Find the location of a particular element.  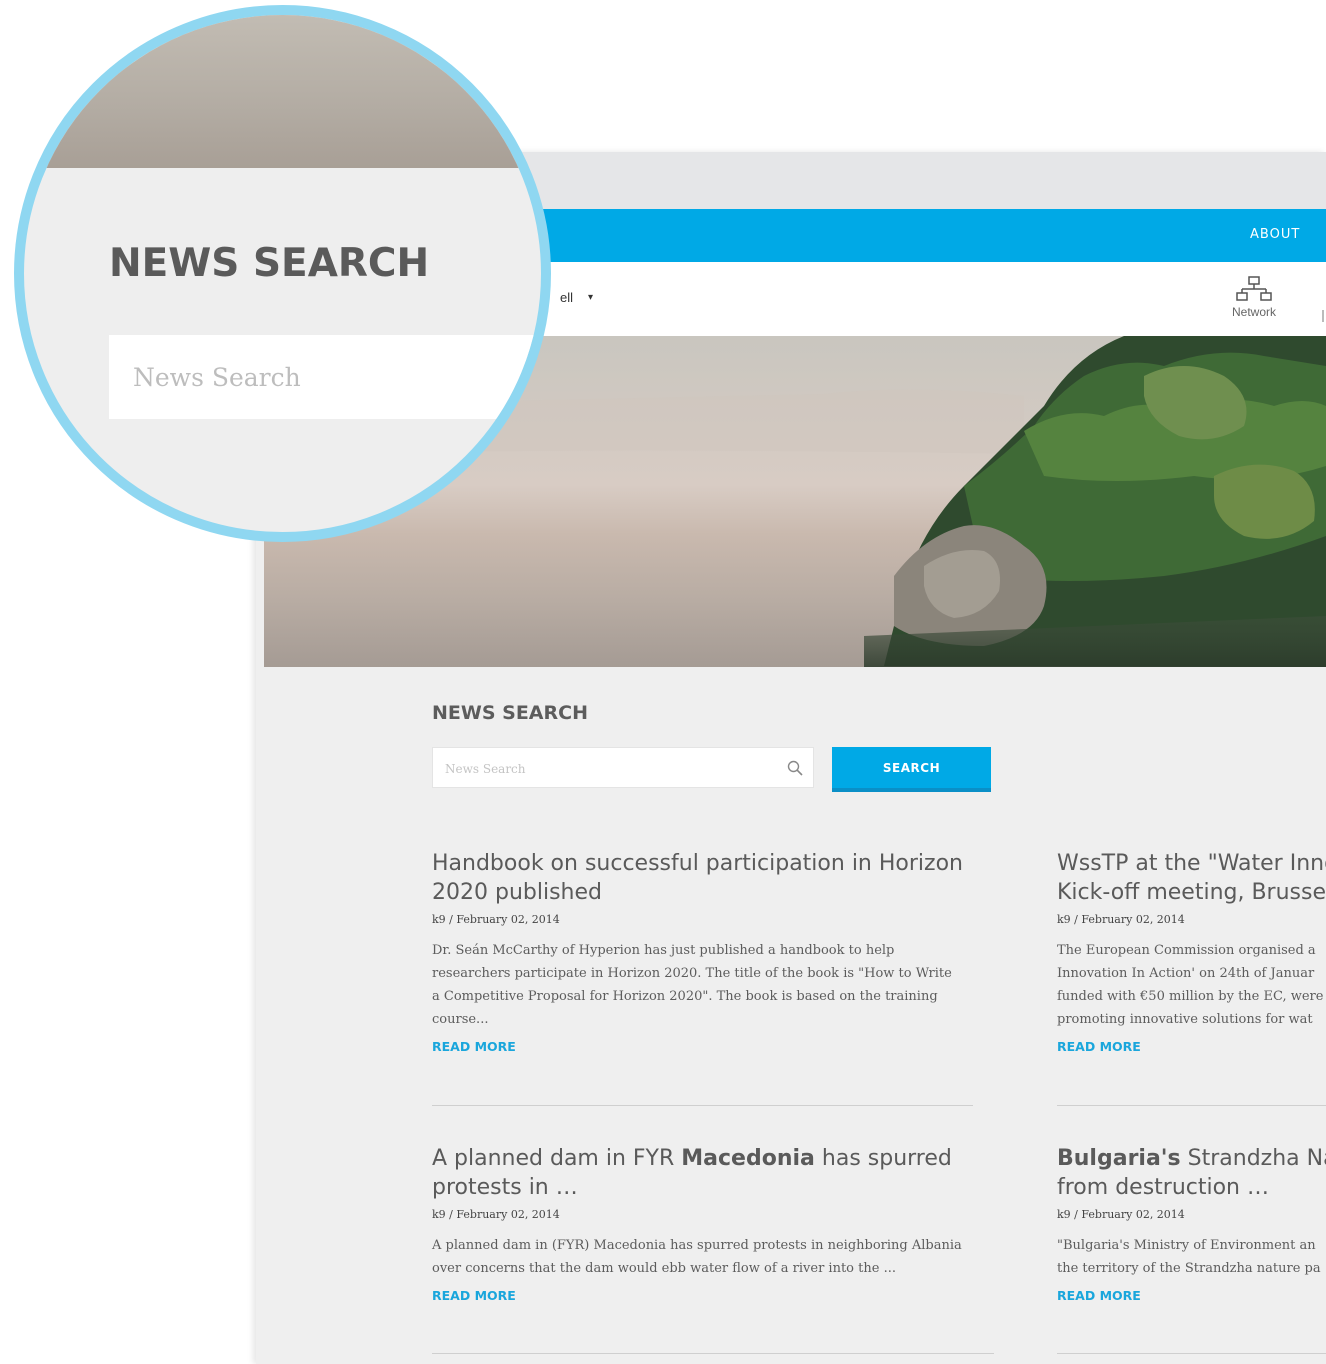

excerpt-line: funded with €50 million by the EC, were is located at coordinates (1190, 996).